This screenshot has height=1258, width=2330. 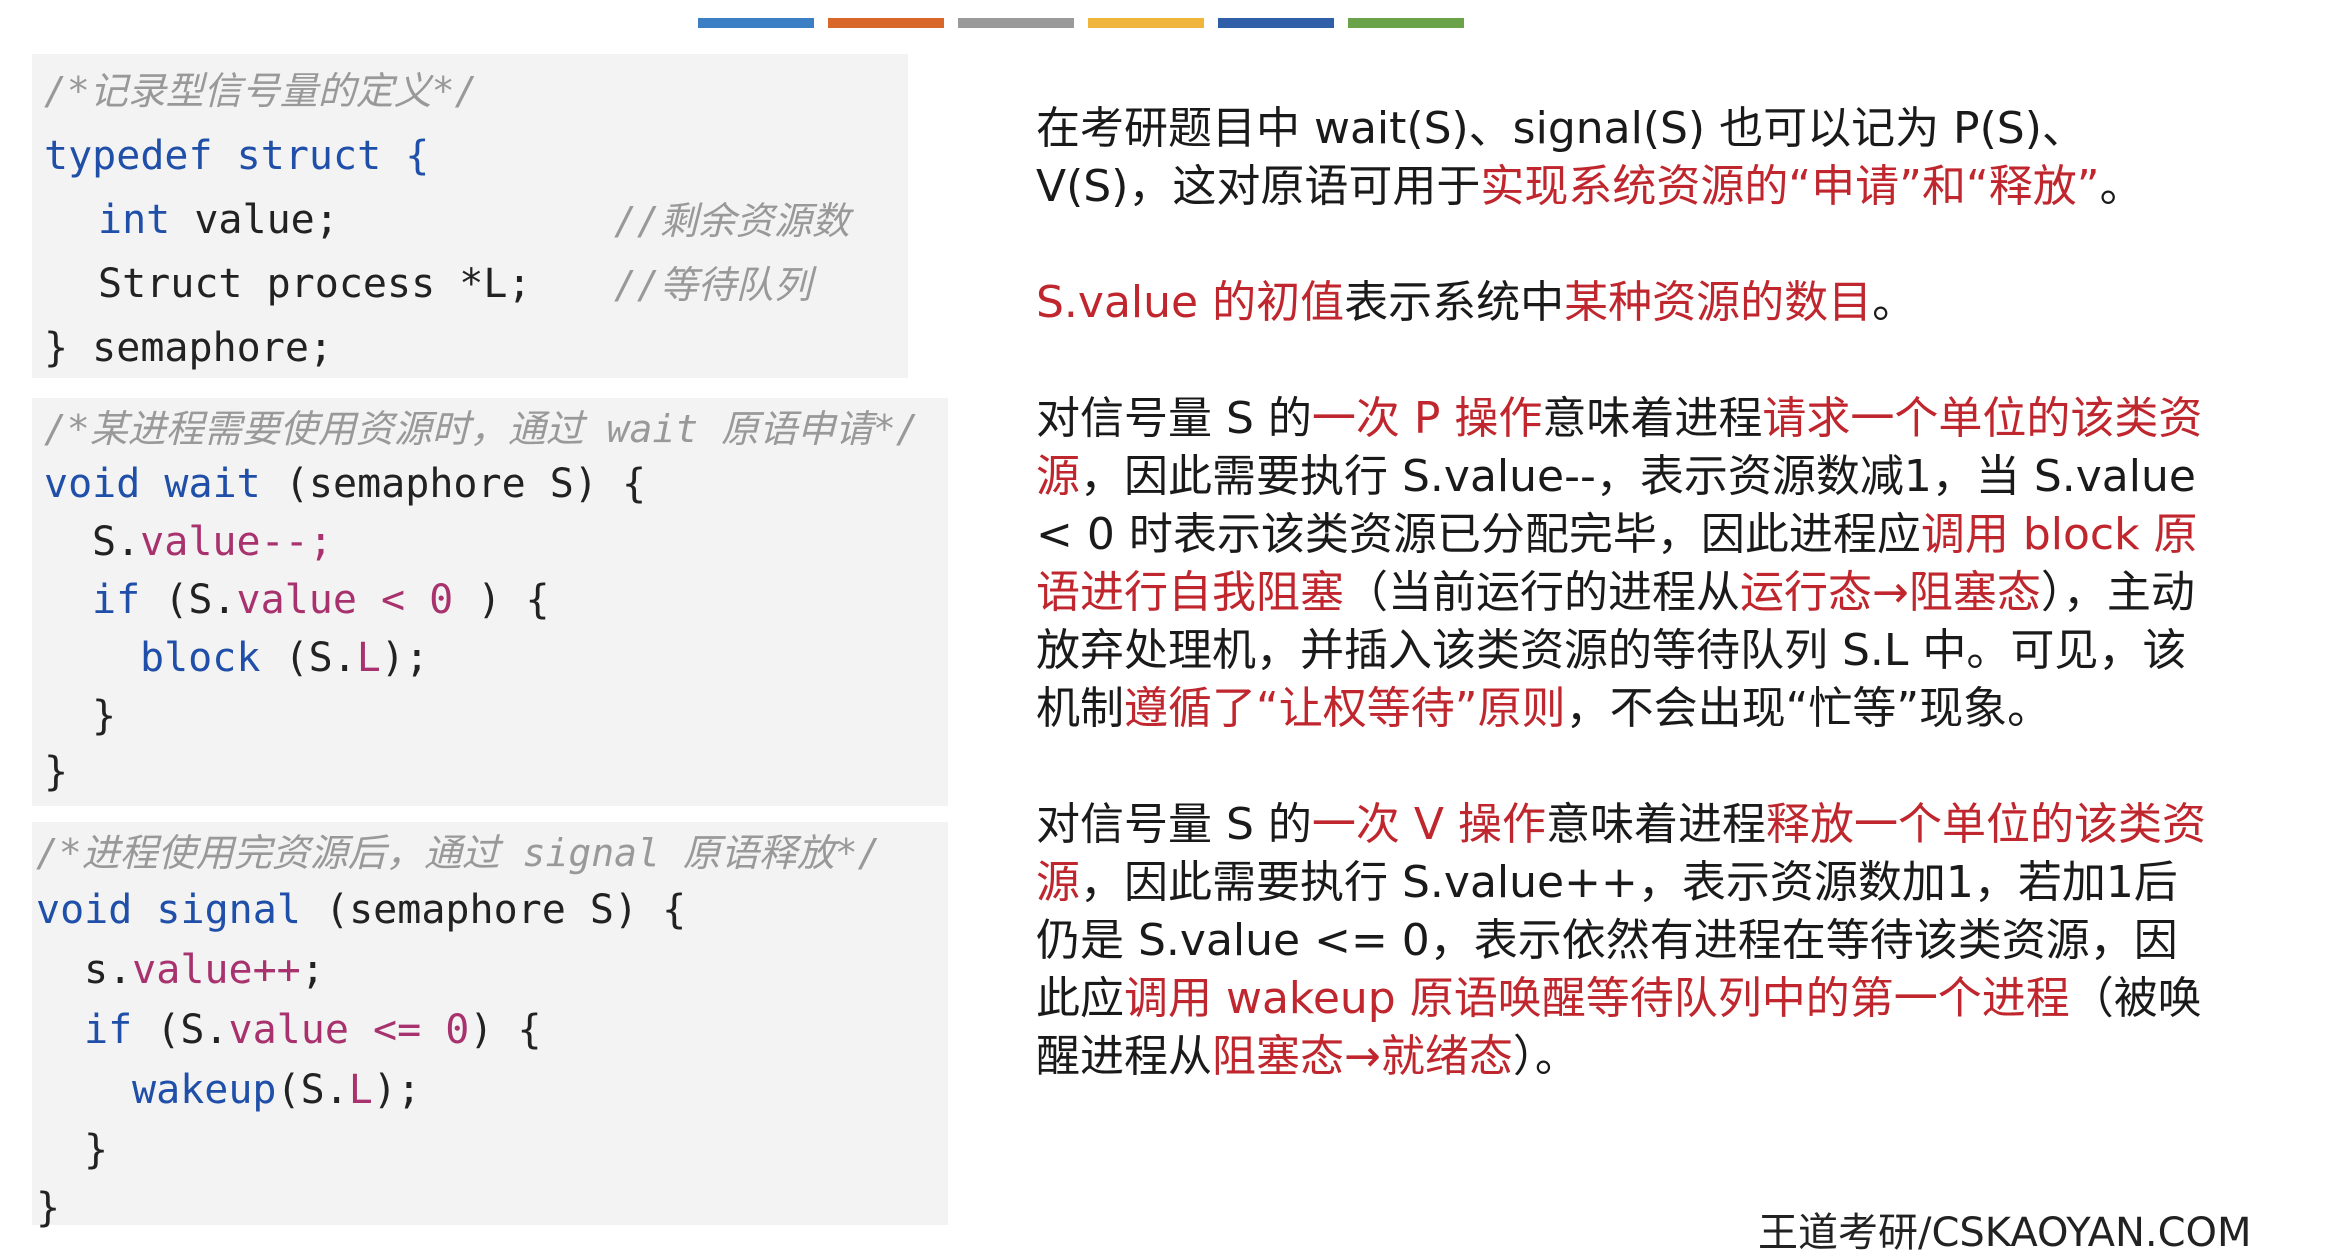 I want to click on code-text: ;, so click(x=312, y=970).